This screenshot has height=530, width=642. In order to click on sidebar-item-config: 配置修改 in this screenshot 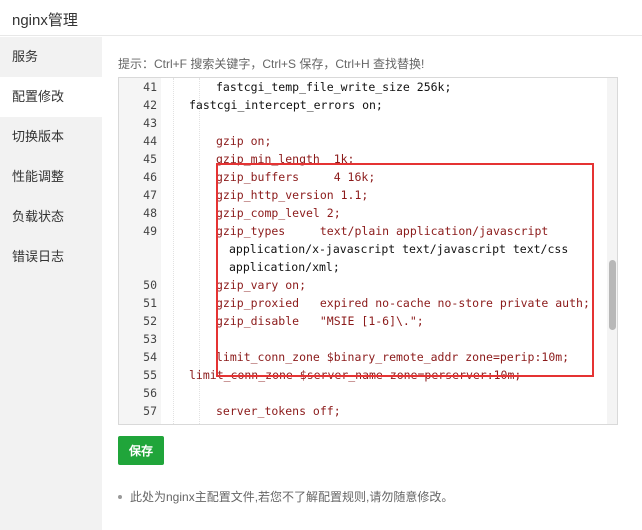, I will do `click(51, 97)`.